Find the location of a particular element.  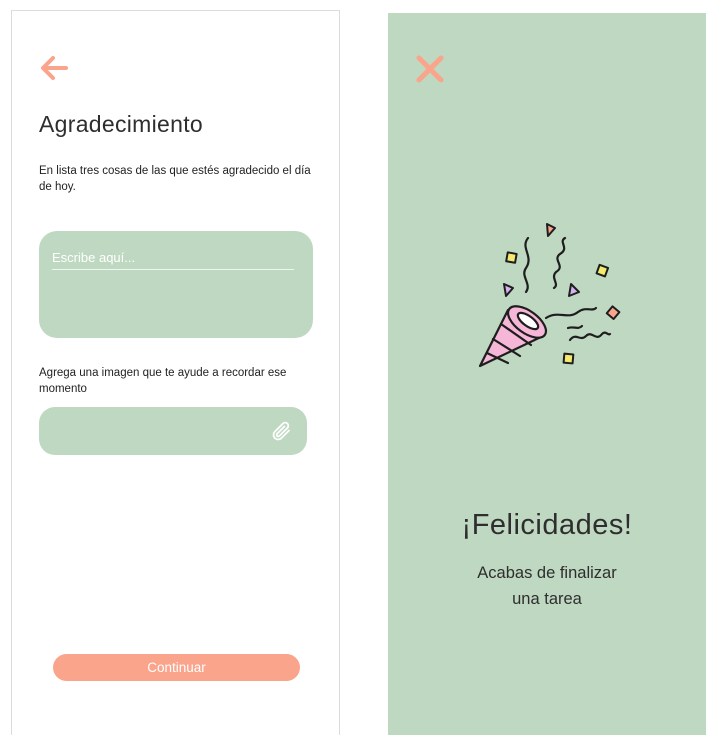

gratitude-textbox is located at coordinates (176, 284).